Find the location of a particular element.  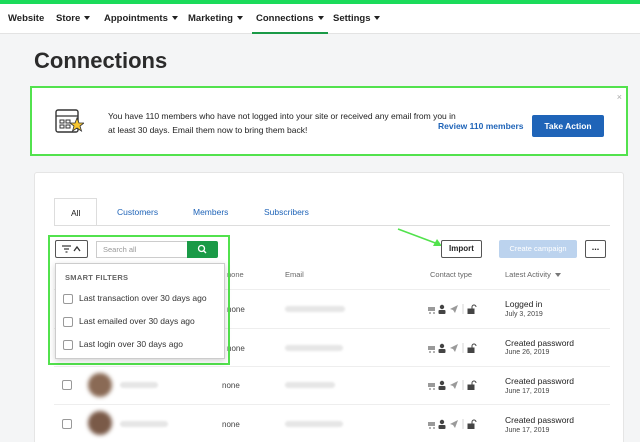

nav-item-settings: Settings is located at coordinates (357, 19).